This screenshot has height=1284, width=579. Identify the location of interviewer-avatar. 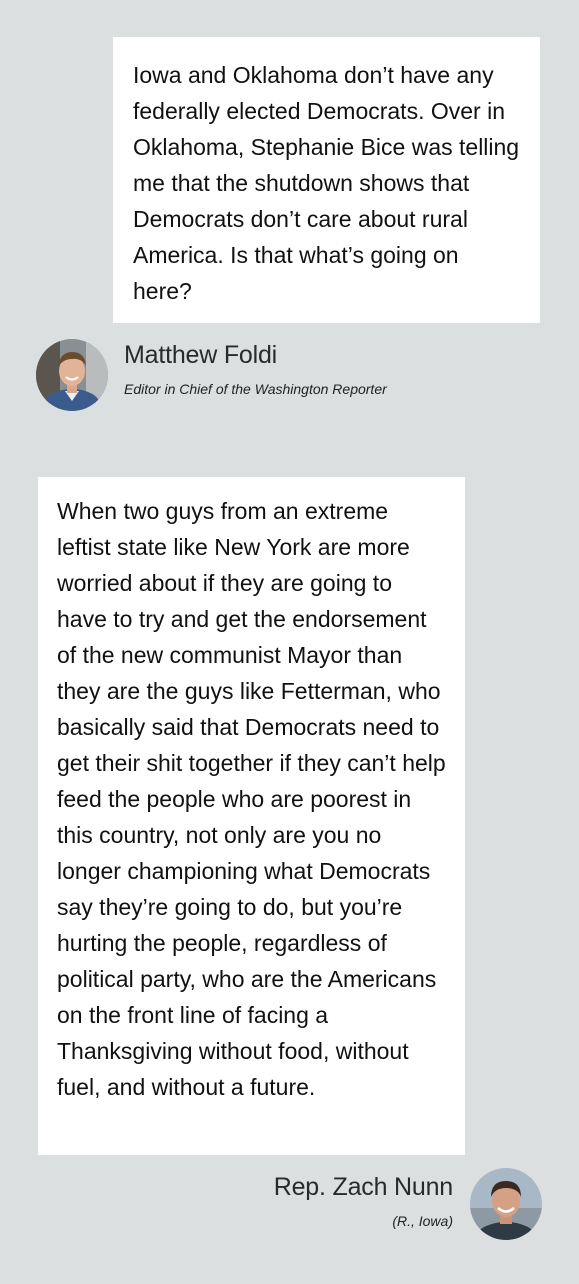
(72, 375).